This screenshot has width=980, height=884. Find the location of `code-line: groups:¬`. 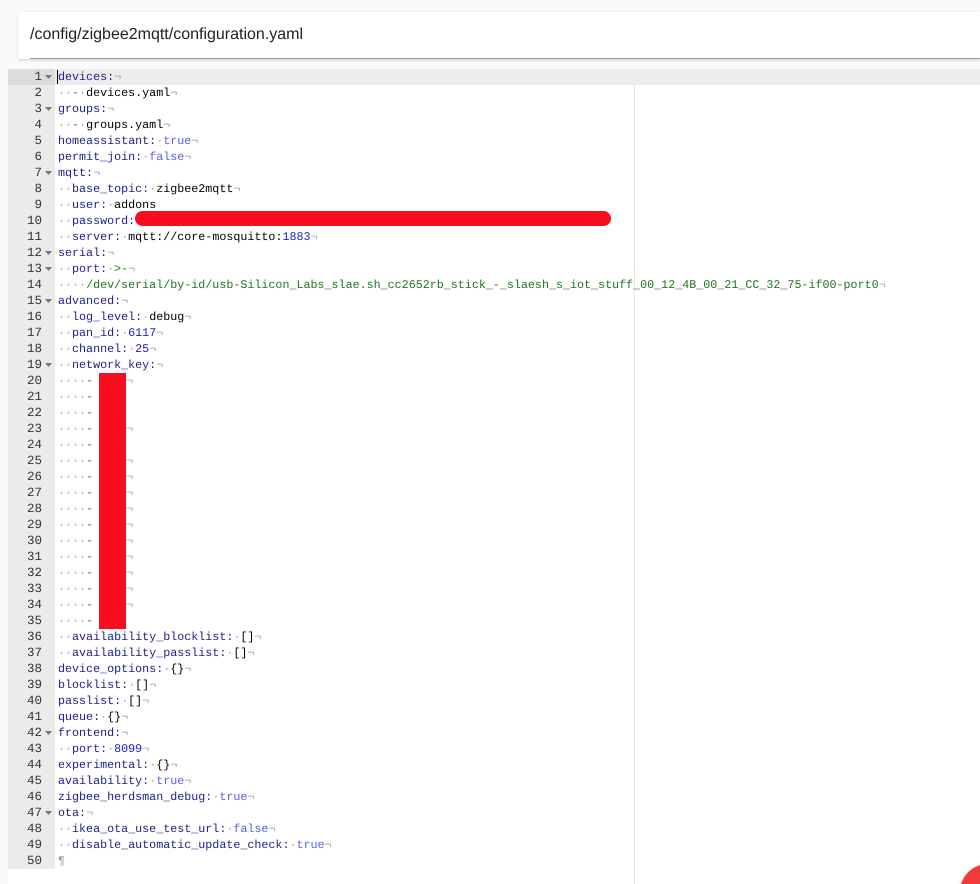

code-line: groups:¬ is located at coordinates (86, 109).